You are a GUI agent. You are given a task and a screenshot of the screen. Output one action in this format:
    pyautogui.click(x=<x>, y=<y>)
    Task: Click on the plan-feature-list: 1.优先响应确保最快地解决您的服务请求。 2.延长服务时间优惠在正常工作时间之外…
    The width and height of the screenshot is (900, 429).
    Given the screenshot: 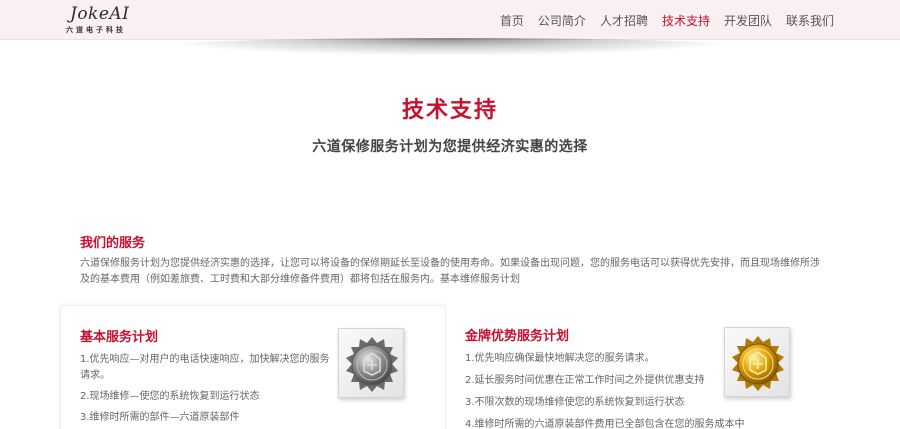 What is the action you would take?
    pyautogui.click(x=605, y=390)
    